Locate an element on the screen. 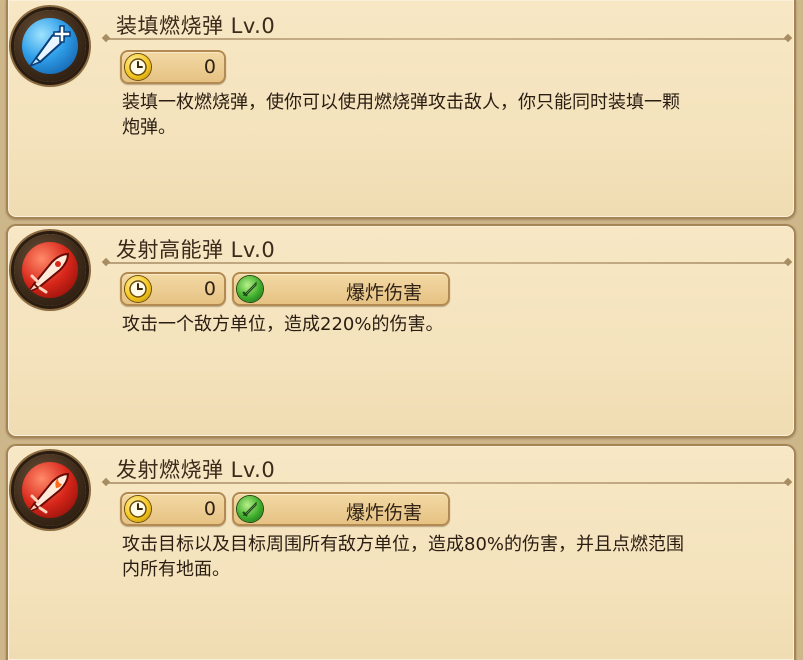  skill-title: 发射高能弹 Lv.0 is located at coordinates (196, 250).